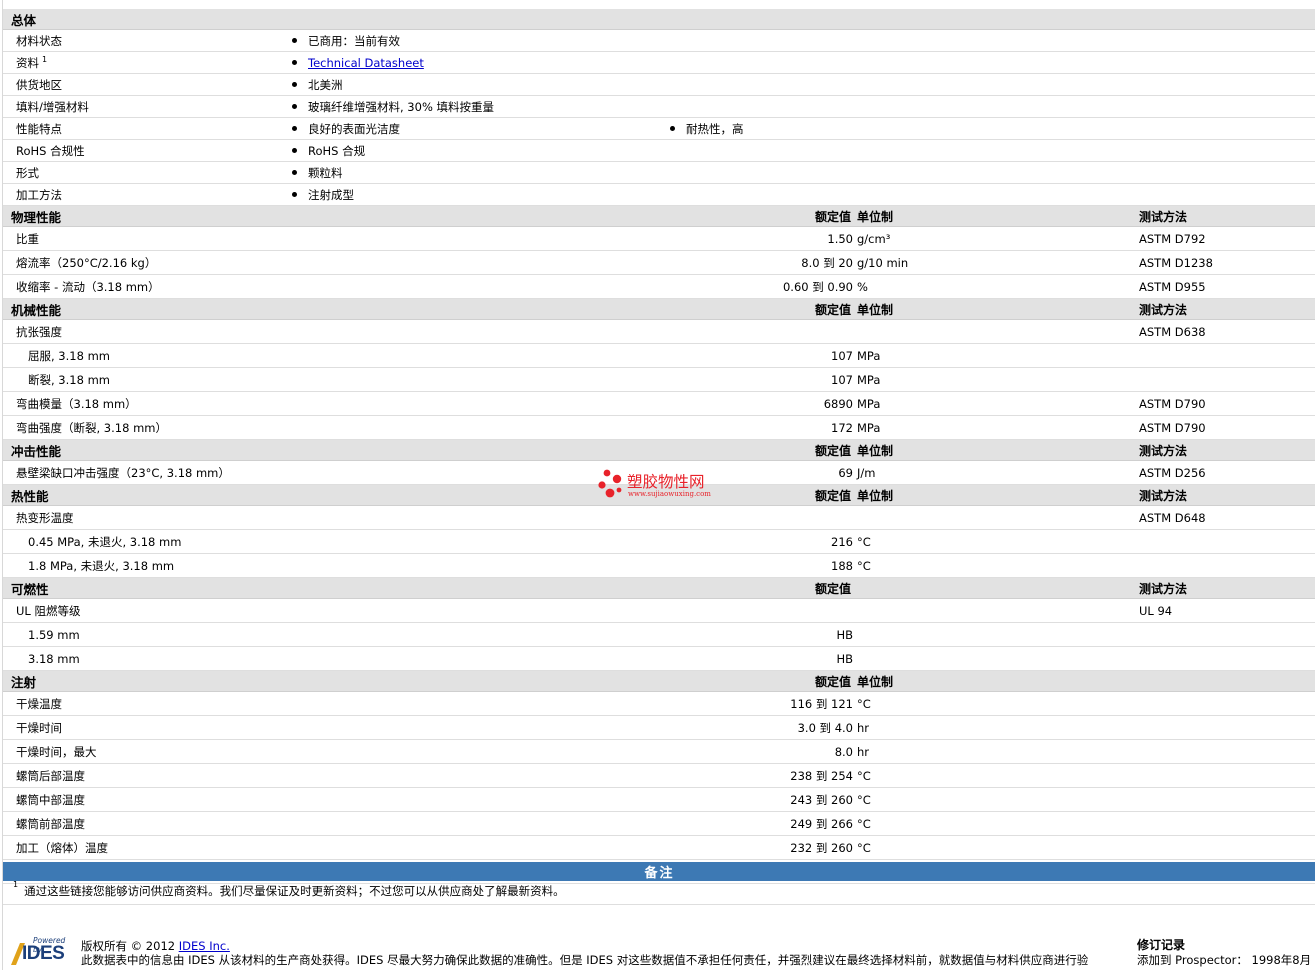 The image size is (1315, 970). I want to click on table-row: 材料状态 已商用：当前有效, so click(659, 41).